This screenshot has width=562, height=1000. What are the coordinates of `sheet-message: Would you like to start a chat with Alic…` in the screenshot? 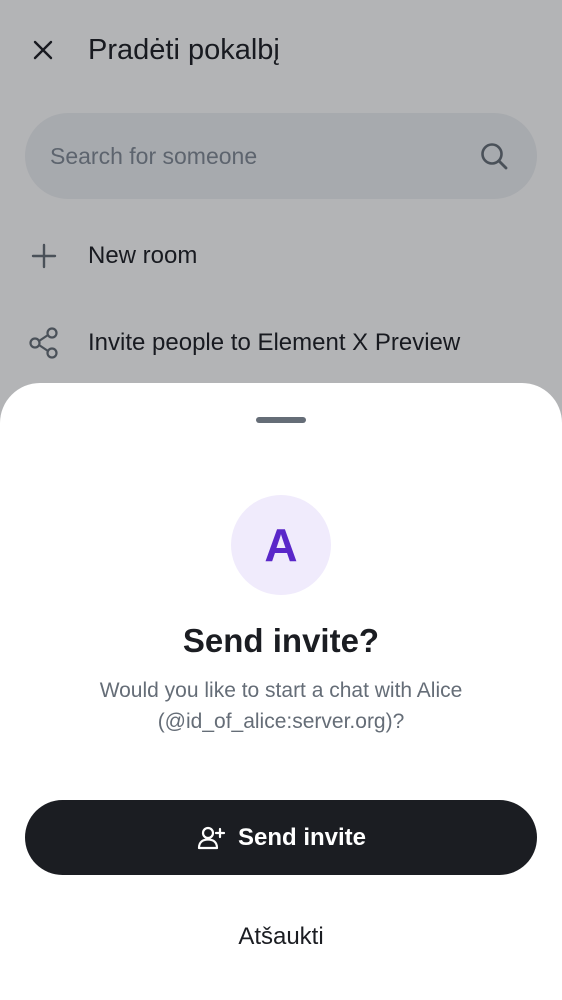 It's located at (281, 706).